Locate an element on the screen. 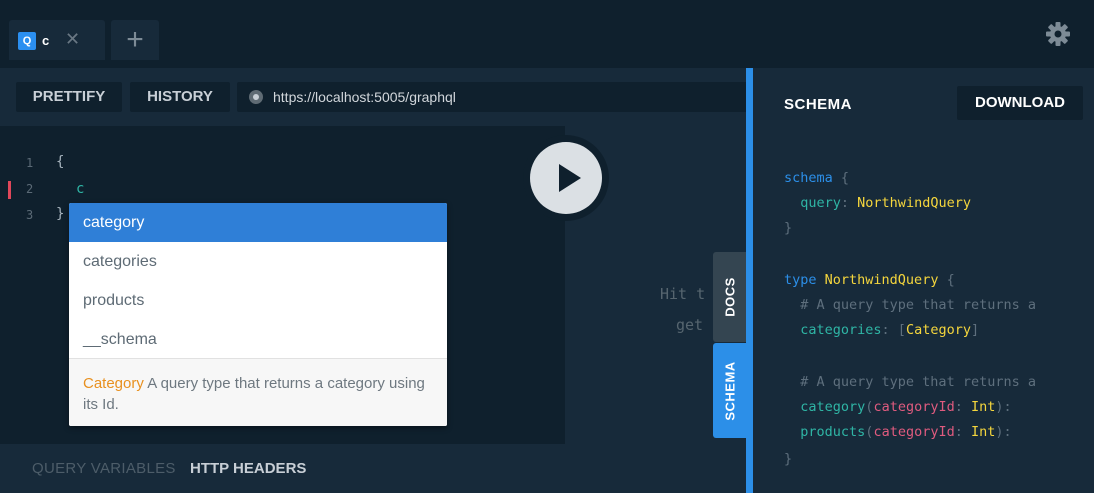 The image size is (1094, 493). download-button: DOWNLOAD is located at coordinates (1020, 103).